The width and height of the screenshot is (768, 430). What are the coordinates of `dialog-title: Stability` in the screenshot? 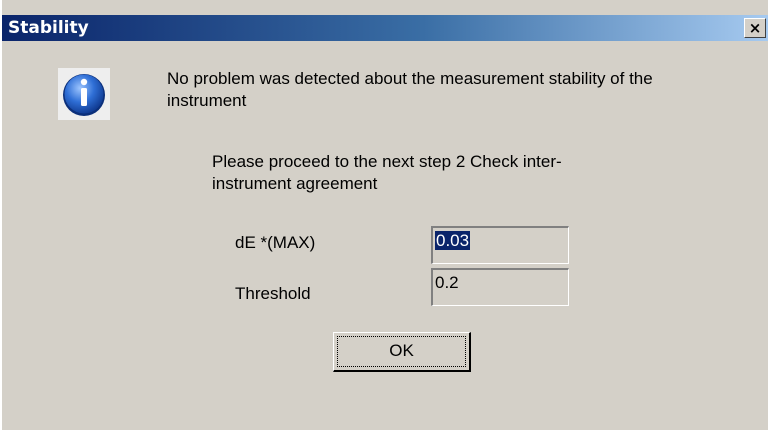 It's located at (48, 28).